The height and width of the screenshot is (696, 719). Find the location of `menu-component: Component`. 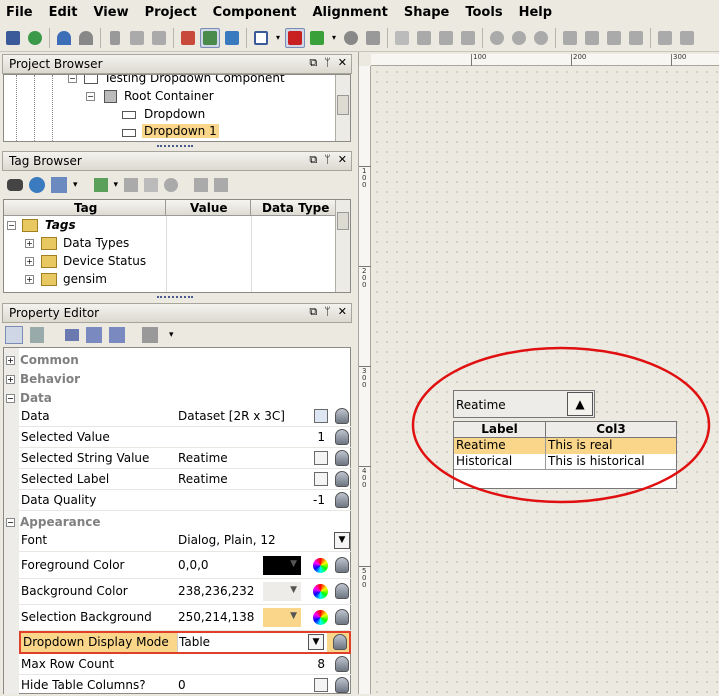

menu-component: Component is located at coordinates (255, 12).